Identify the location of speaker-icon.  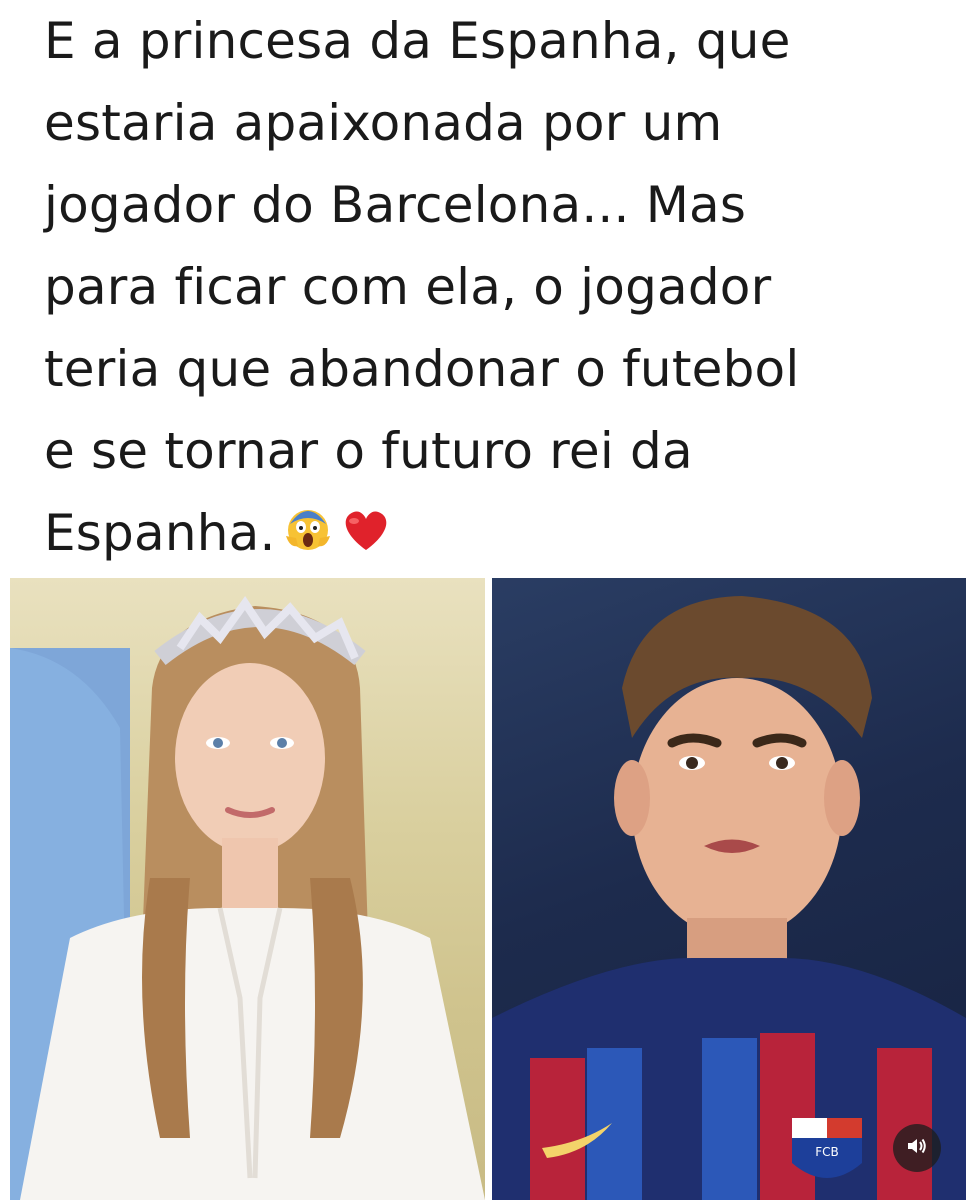
(917, 1148).